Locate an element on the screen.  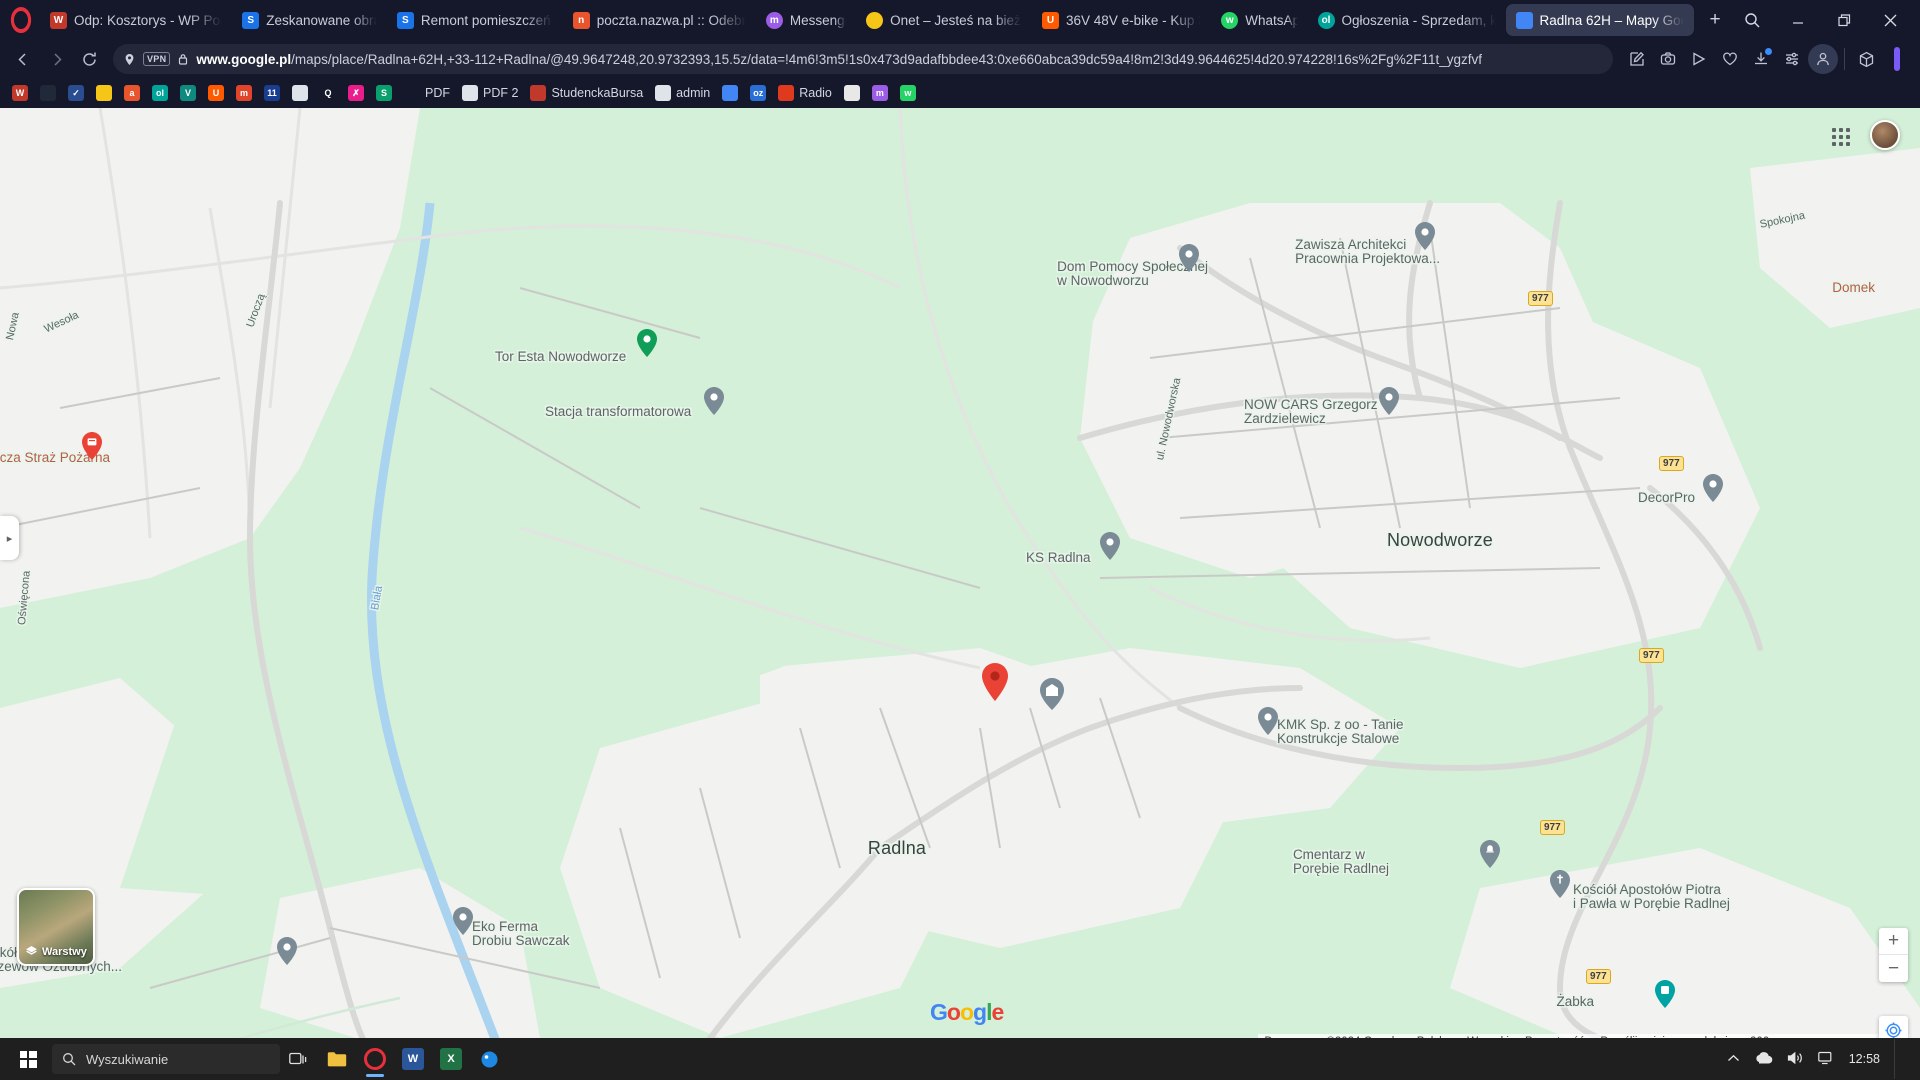
volume-icon is located at coordinates (1795, 1059).